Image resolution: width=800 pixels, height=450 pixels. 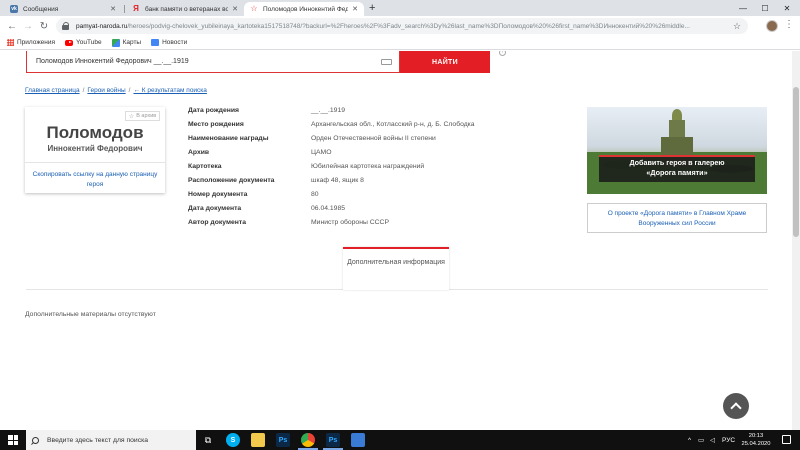 What do you see at coordinates (199, 152) in the screenshot?
I see `detail-label: Архив` at bounding box center [199, 152].